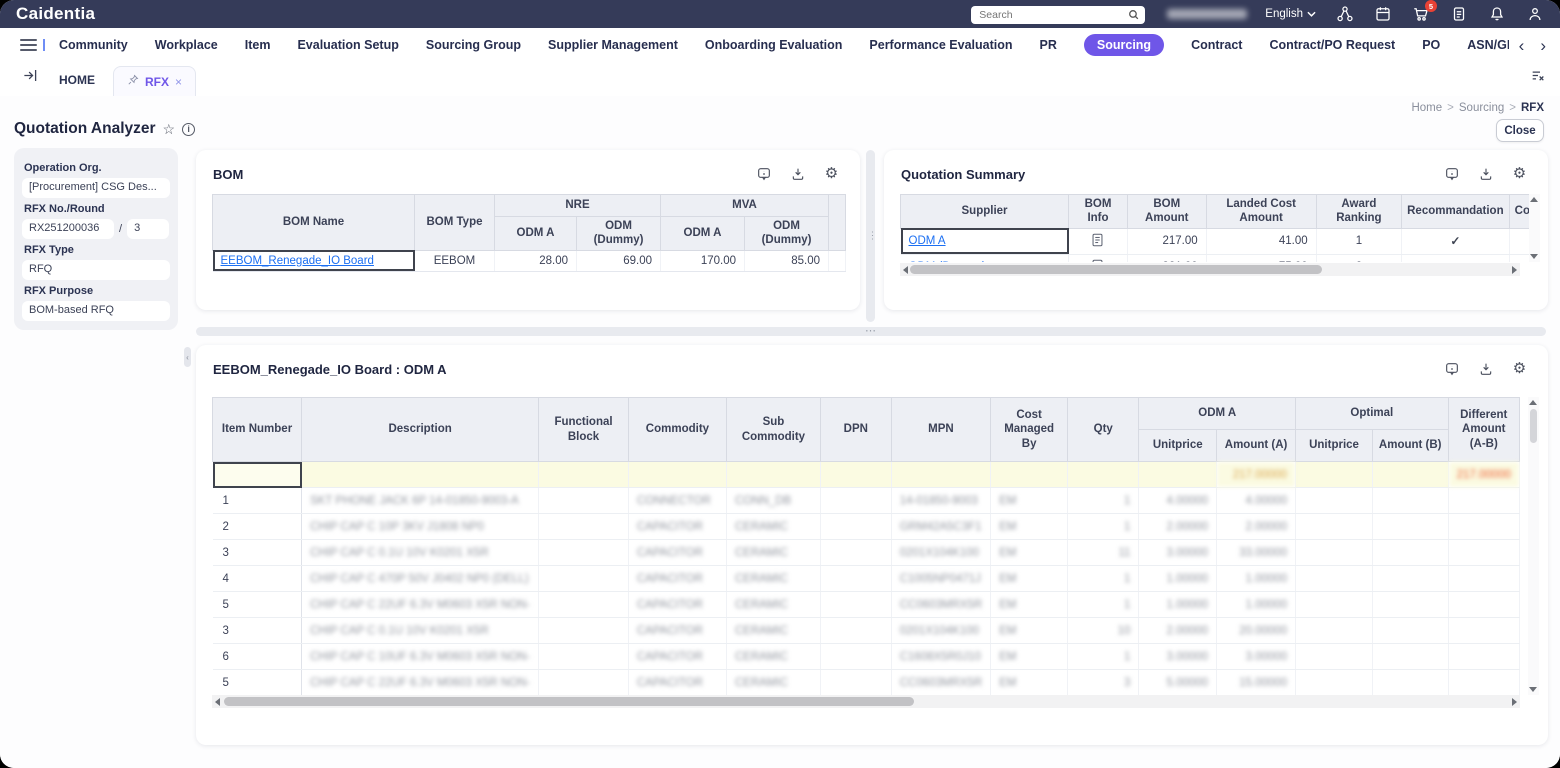  What do you see at coordinates (454, 222) in the screenshot?
I see `col-bom-type: BOM Type` at bounding box center [454, 222].